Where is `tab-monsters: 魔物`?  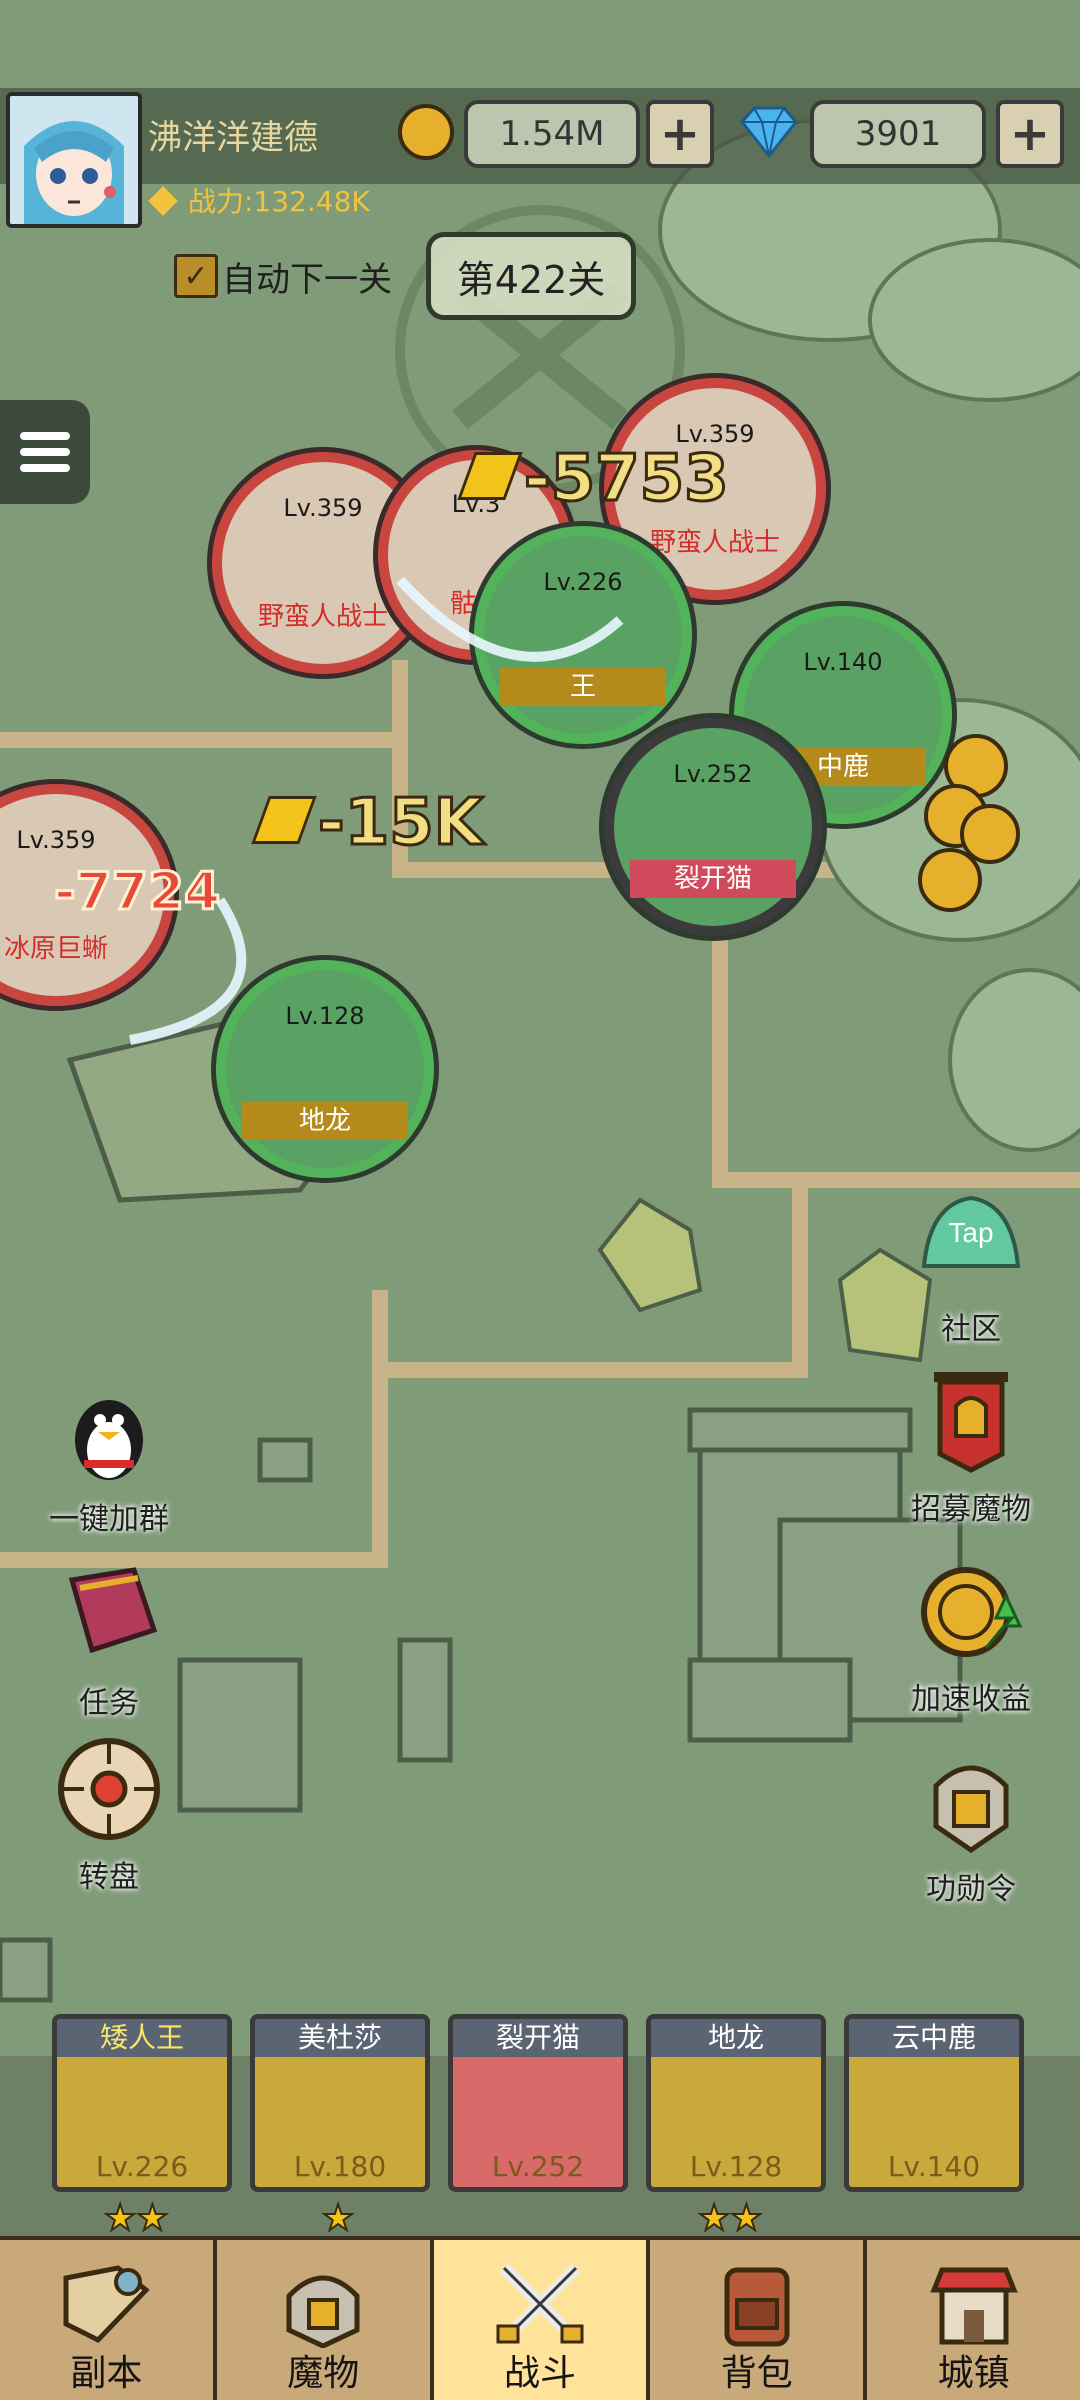 tab-monsters: 魔物 is located at coordinates (325, 2320).